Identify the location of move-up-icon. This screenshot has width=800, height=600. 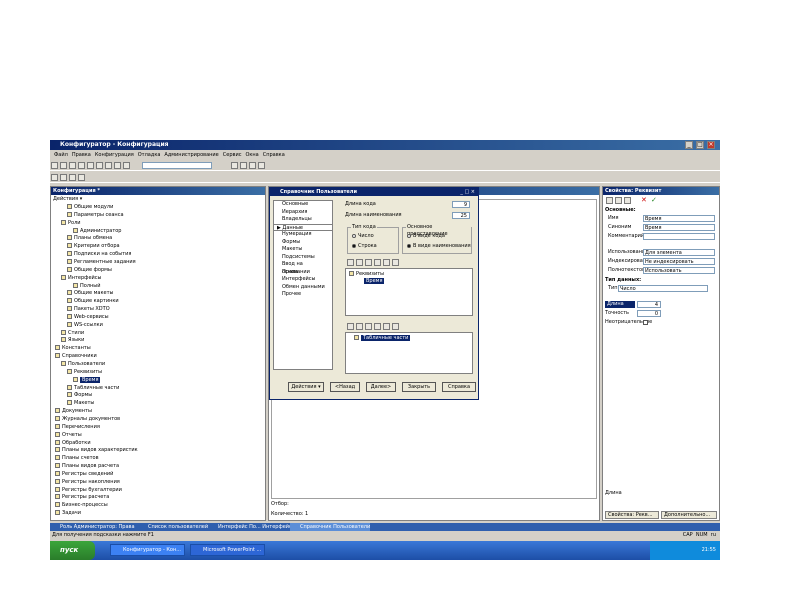
(377, 262).